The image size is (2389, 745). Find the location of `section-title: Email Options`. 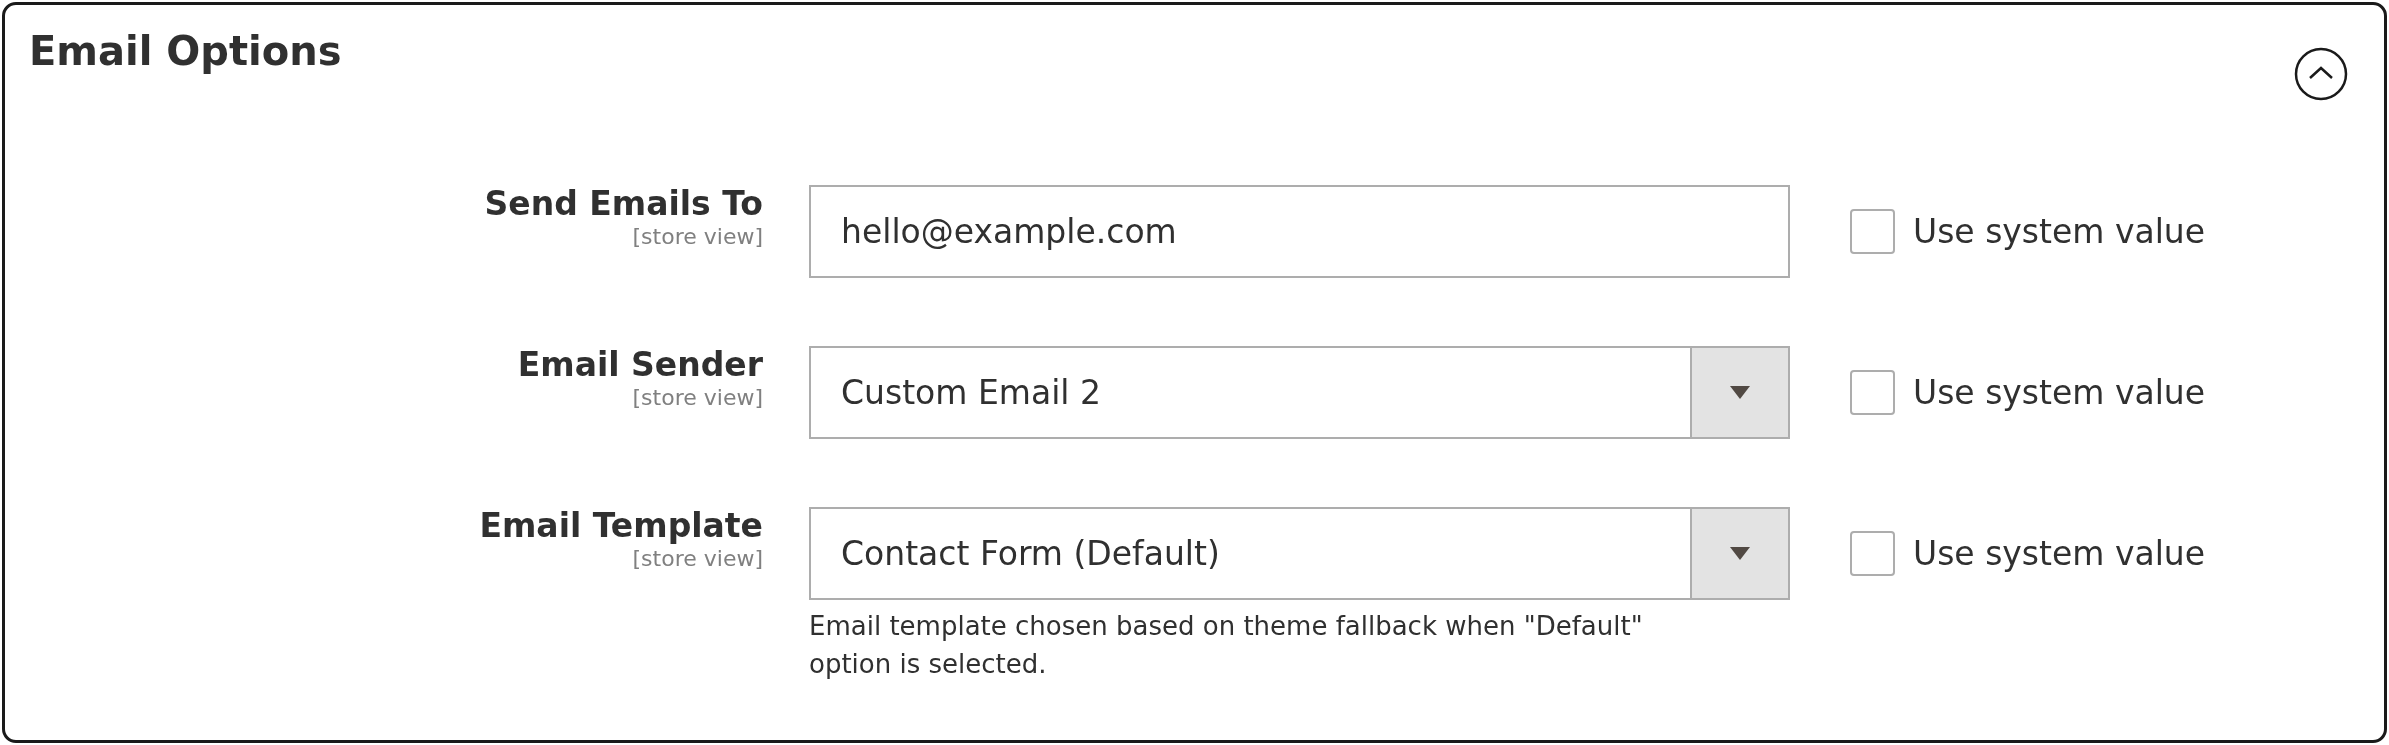

section-title: Email Options is located at coordinates (185, 51).